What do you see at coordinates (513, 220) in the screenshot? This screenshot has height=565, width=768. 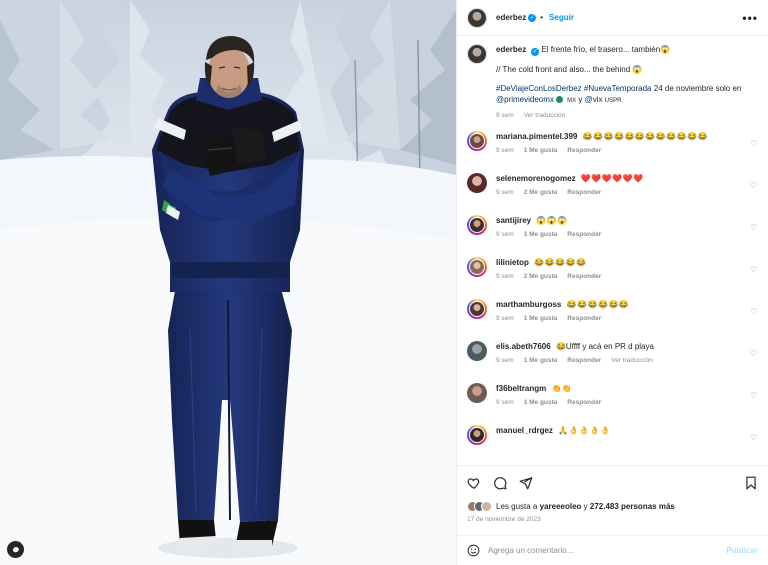 I see `comment-username: santijirey` at bounding box center [513, 220].